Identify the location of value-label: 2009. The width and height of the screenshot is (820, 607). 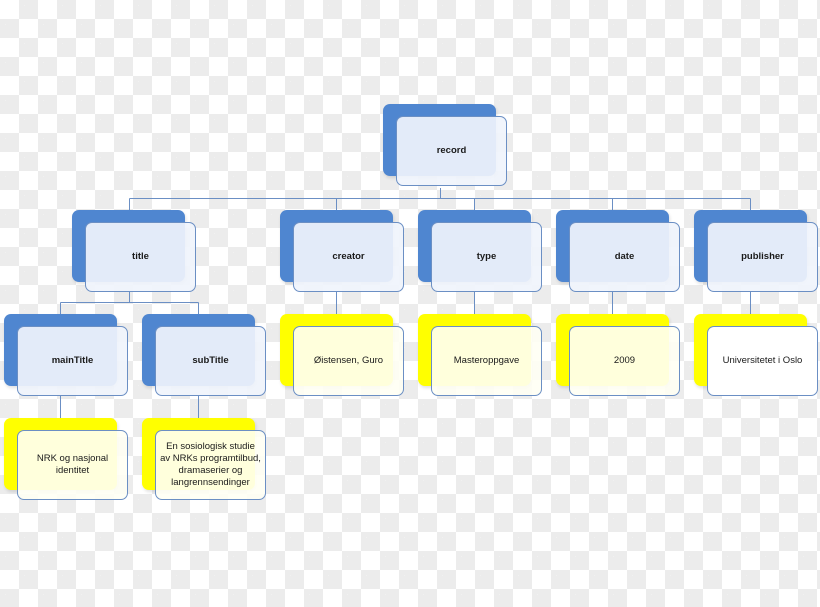
(624, 360).